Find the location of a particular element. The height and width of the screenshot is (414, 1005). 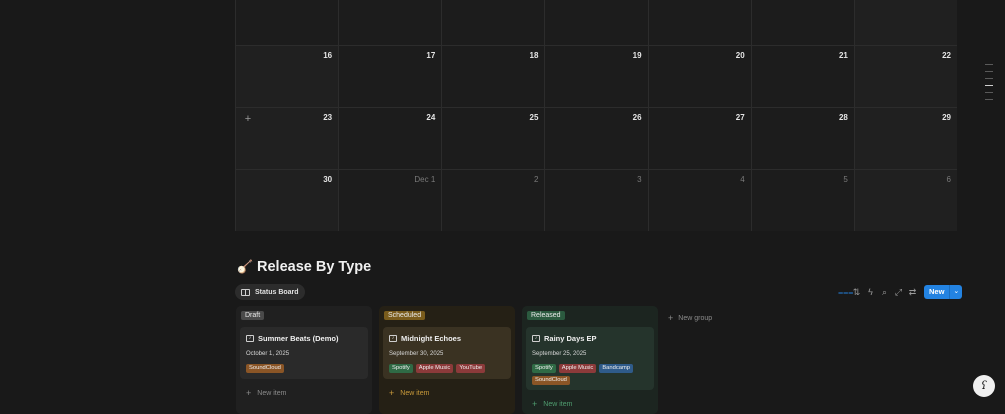

view-tab-status-board: Status Board is located at coordinates (270, 292).